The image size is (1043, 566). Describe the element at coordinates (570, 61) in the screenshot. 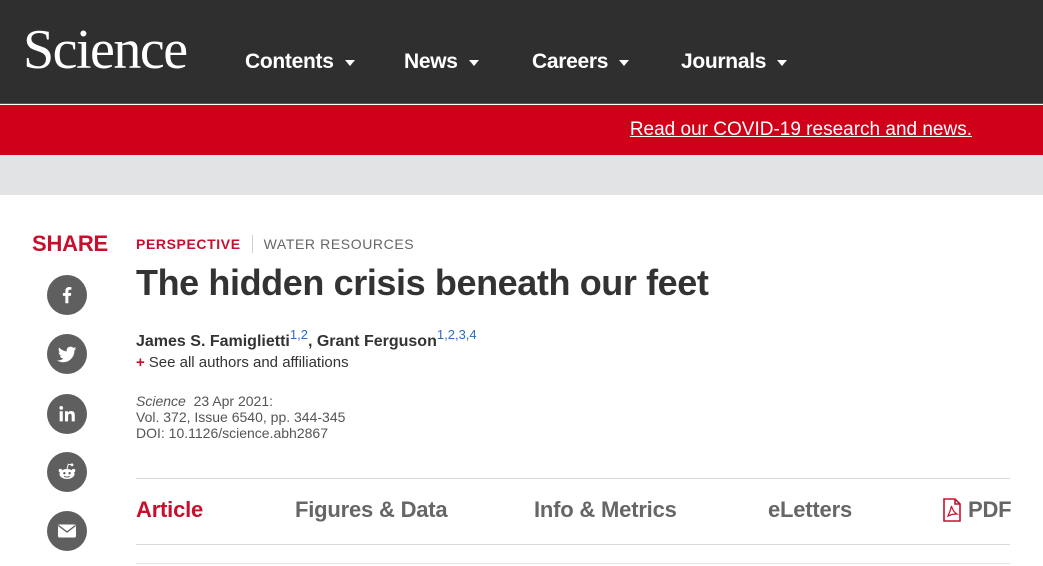

I see `nav-careers-label: Careers` at that location.